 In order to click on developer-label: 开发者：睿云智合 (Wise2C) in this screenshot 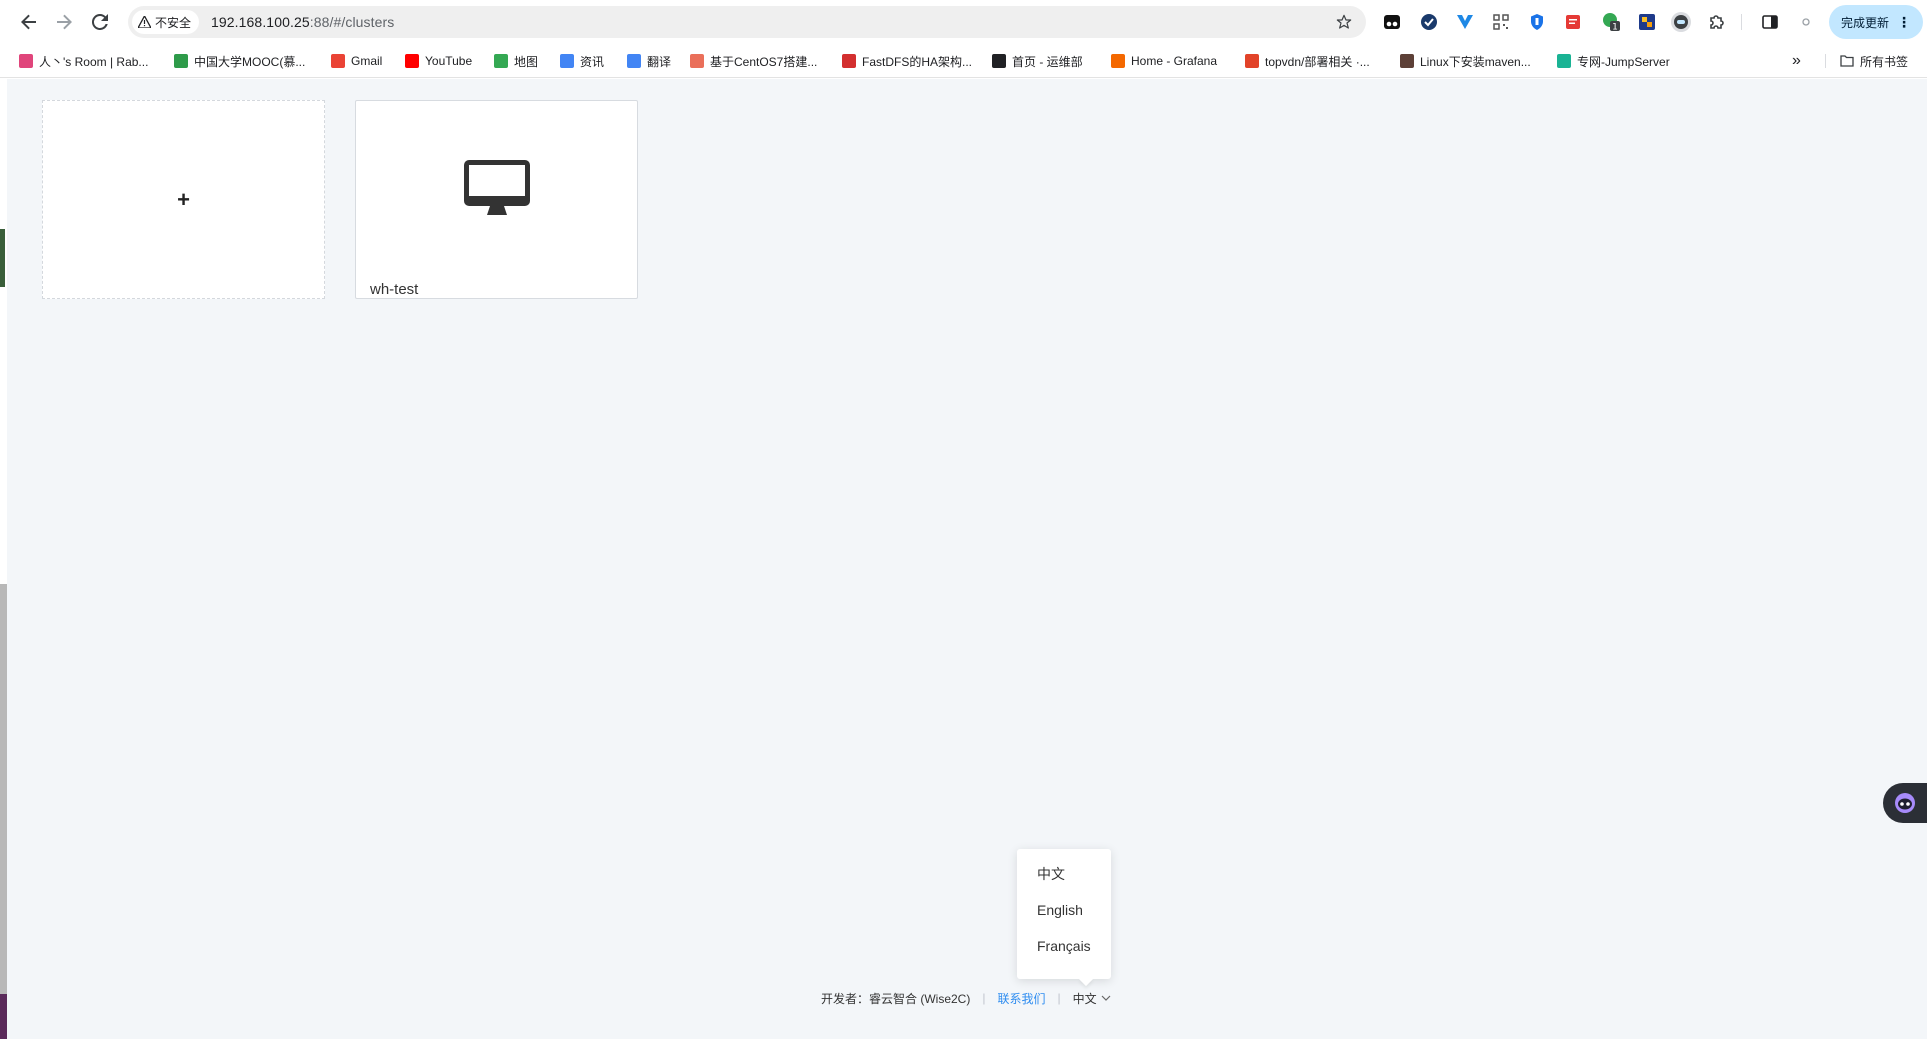, I will do `click(896, 998)`.